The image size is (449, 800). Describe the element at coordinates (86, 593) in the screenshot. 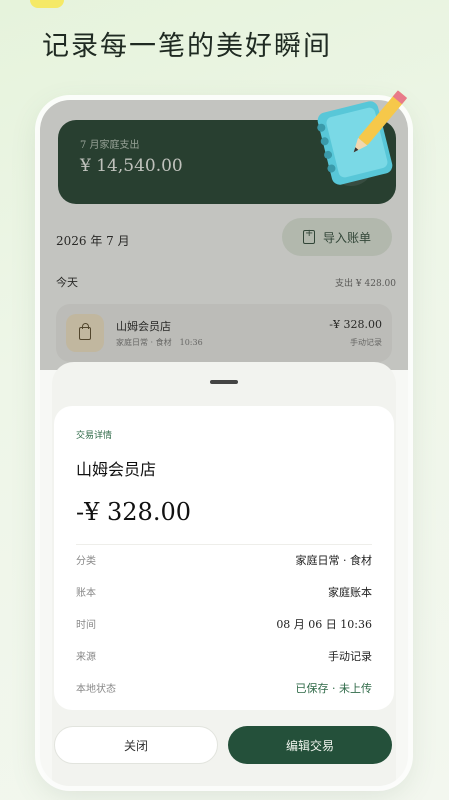

I see `detail-row-key: 账本` at that location.